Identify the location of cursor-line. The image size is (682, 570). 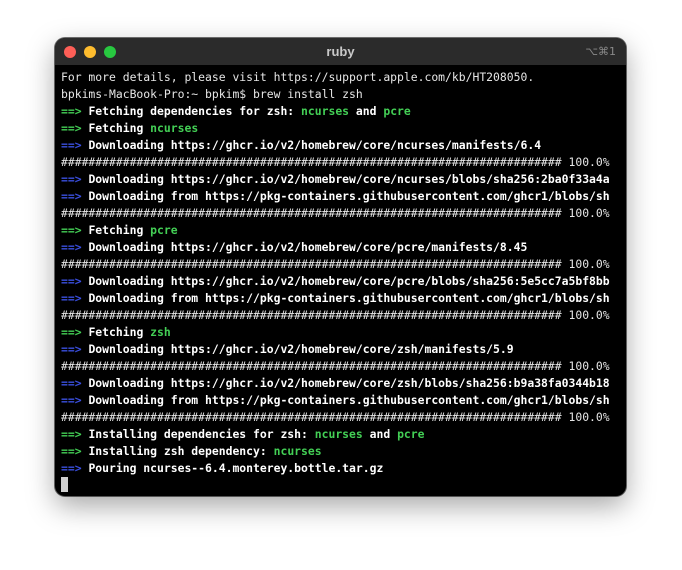
(343, 485).